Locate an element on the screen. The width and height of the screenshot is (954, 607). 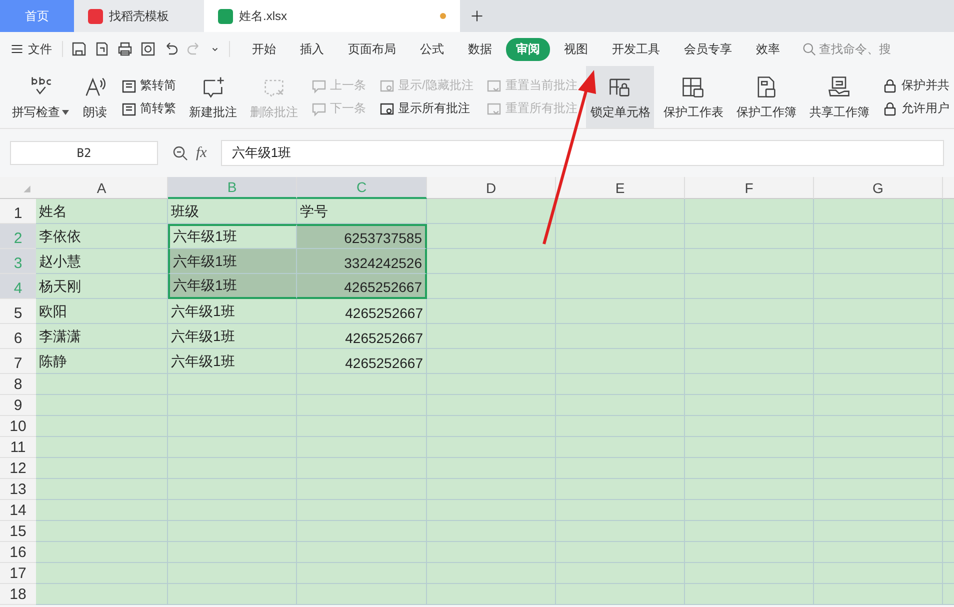
ribbon-tab: 视图 is located at coordinates (576, 49).